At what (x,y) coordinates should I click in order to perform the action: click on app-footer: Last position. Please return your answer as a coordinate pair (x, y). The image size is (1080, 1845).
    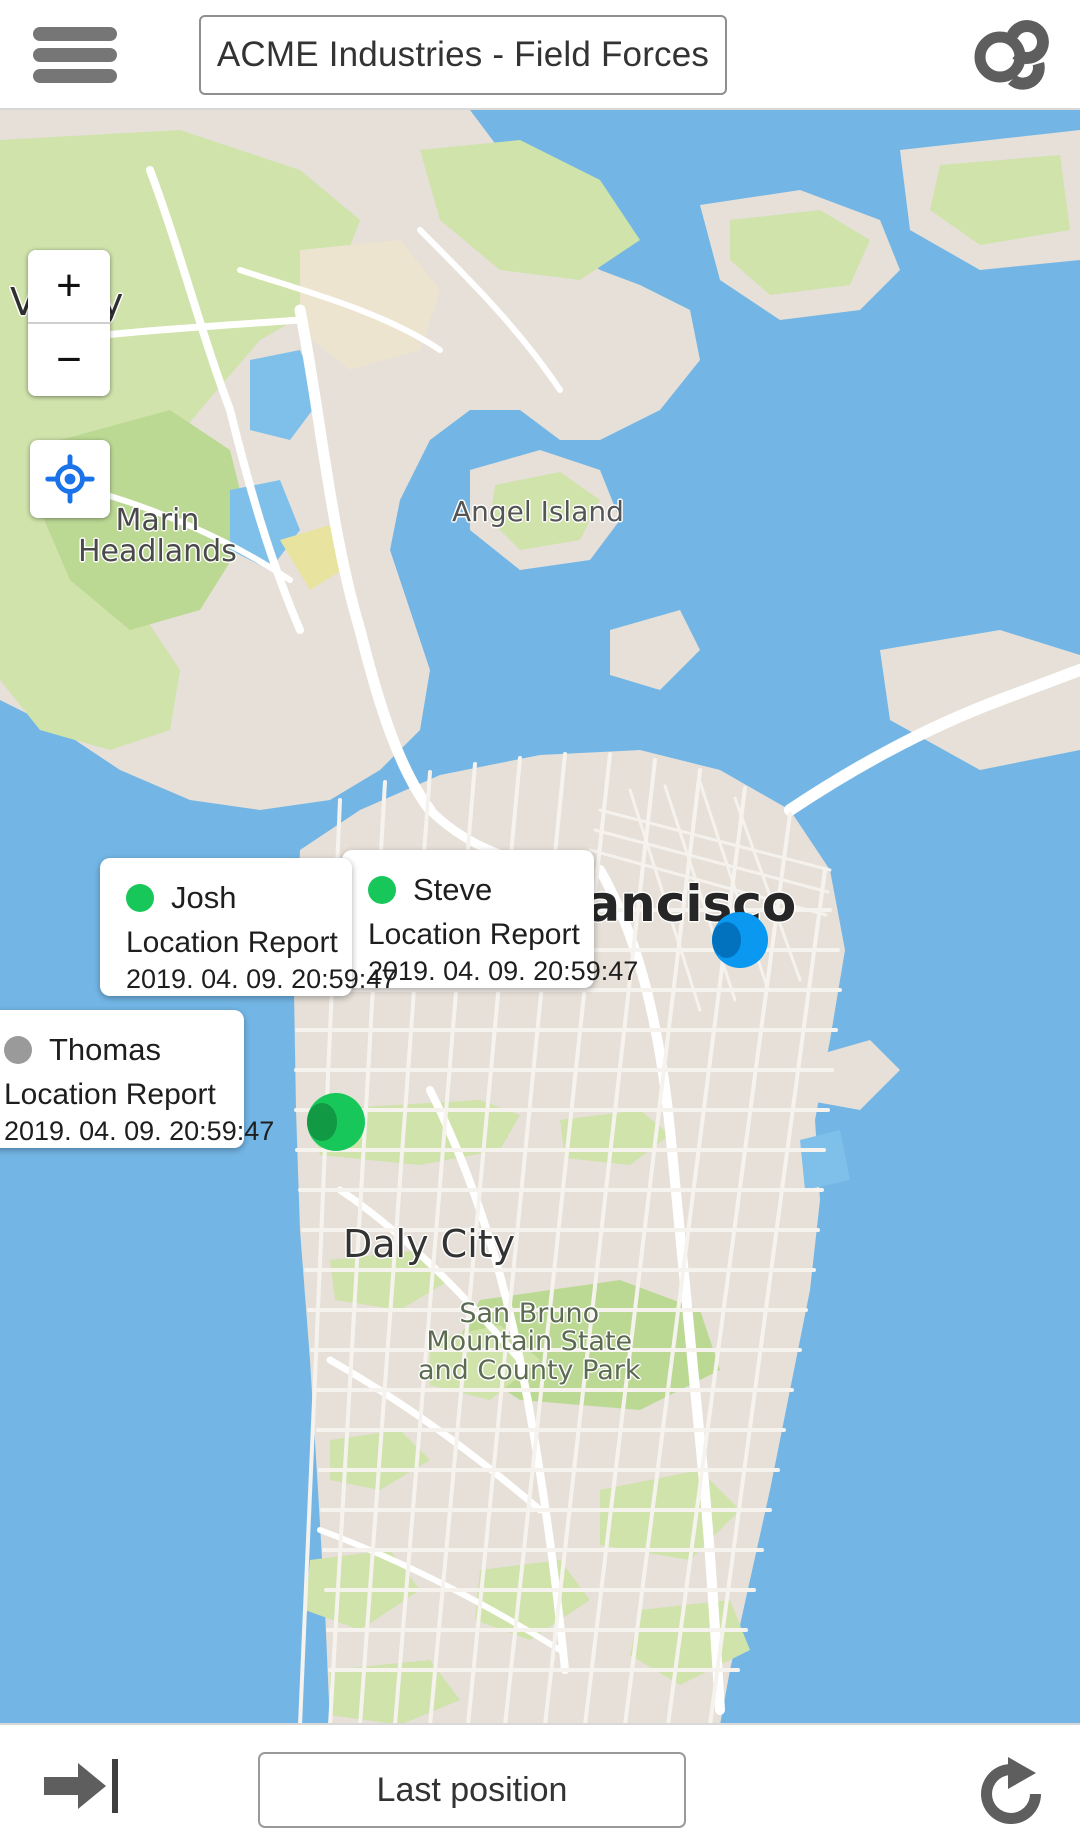
    Looking at the image, I should click on (540, 1785).